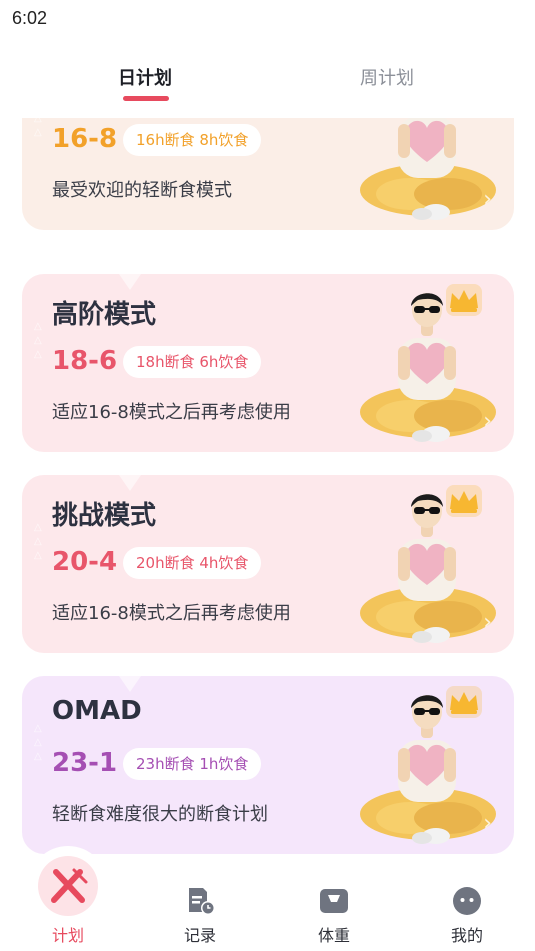  Describe the element at coordinates (334, 901) in the screenshot. I see `scale-icon` at that location.